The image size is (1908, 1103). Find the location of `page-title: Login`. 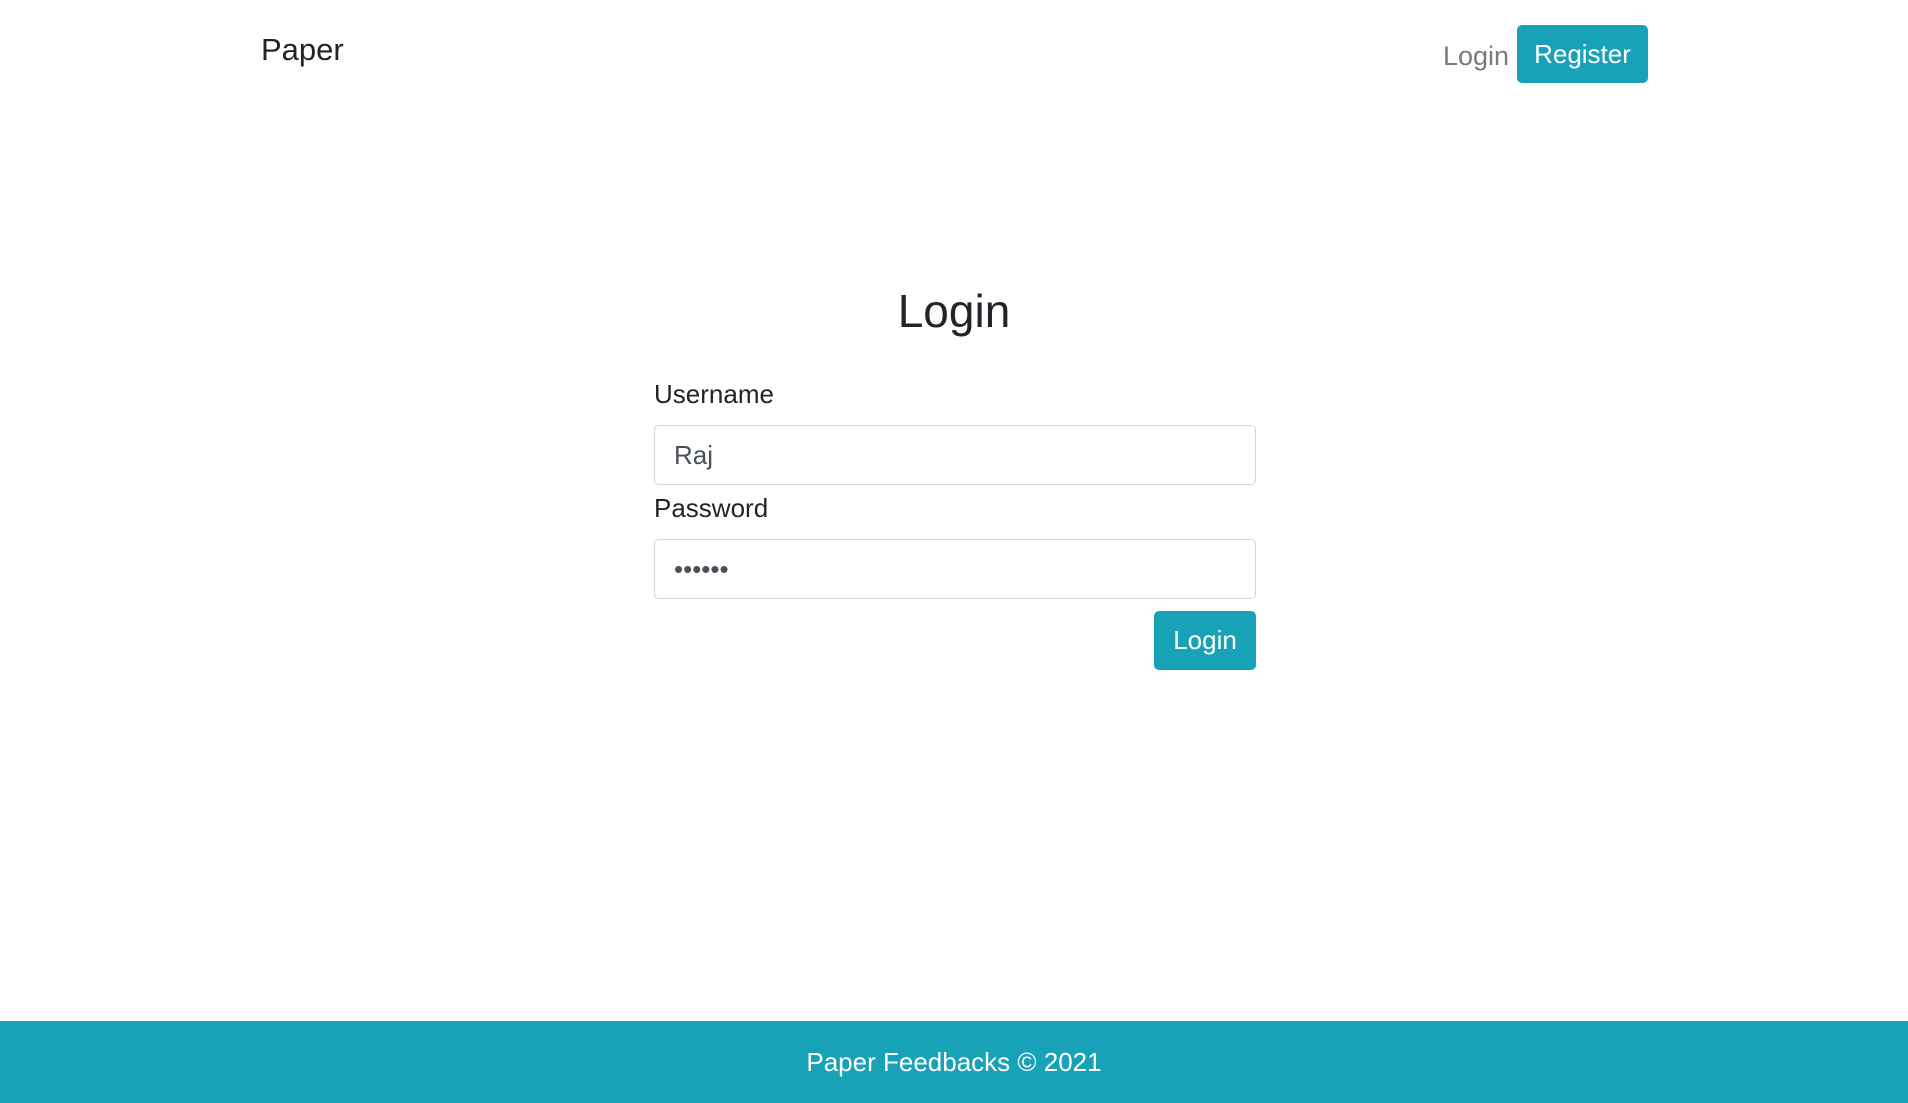

page-title: Login is located at coordinates (954, 311).